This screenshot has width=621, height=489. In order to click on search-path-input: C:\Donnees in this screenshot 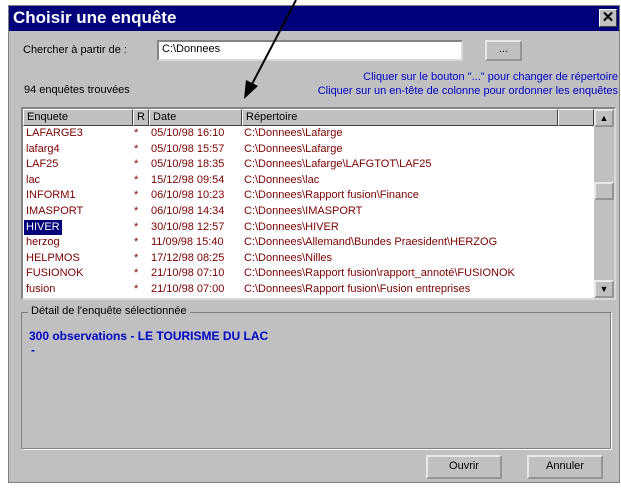, I will do `click(310, 50)`.